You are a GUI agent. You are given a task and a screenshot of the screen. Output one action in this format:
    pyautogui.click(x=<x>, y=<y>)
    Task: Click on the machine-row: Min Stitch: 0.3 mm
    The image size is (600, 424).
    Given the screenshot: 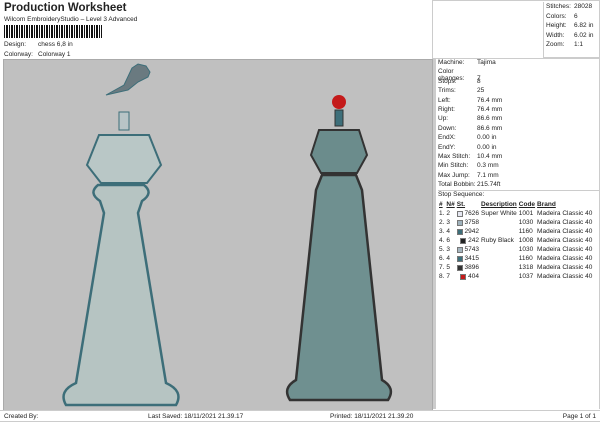 What is the action you would take?
    pyautogui.click(x=518, y=166)
    